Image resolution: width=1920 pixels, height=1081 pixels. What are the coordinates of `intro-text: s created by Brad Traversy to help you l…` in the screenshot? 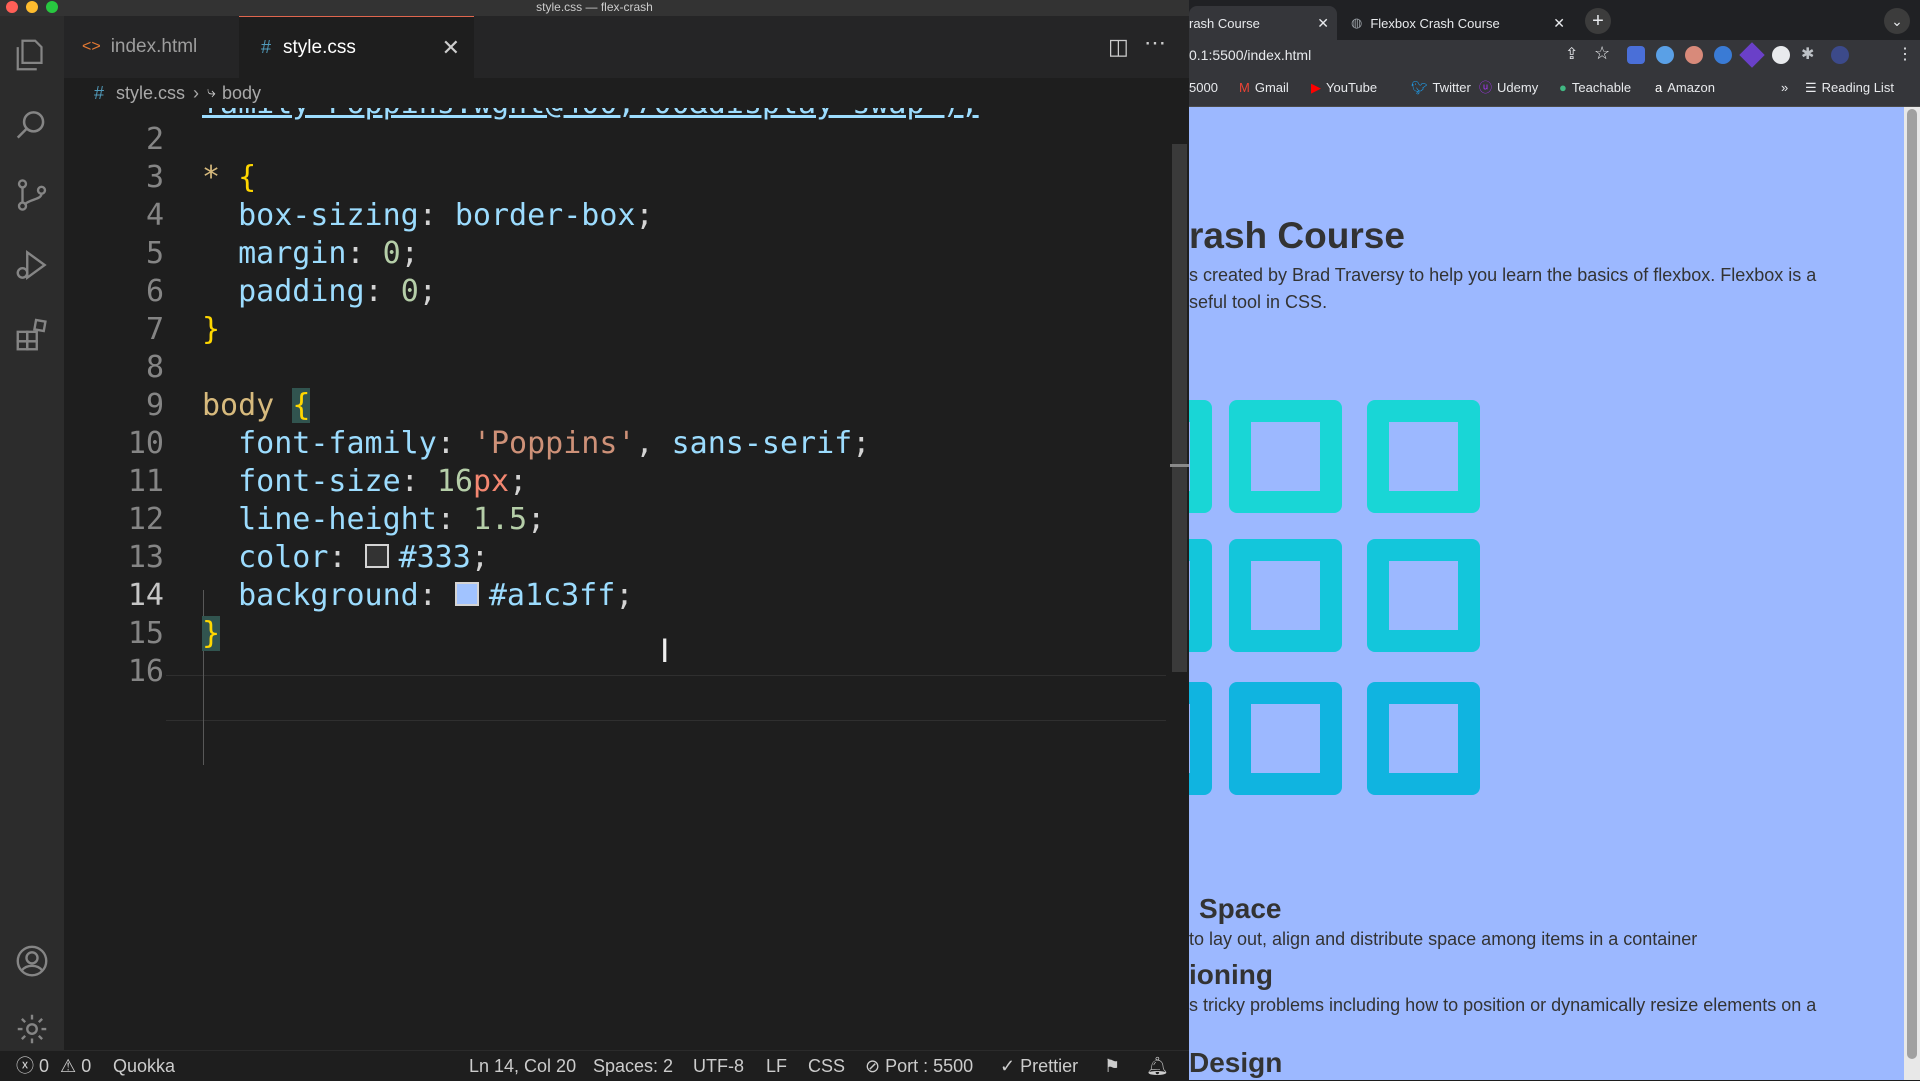 It's located at (1503, 275).